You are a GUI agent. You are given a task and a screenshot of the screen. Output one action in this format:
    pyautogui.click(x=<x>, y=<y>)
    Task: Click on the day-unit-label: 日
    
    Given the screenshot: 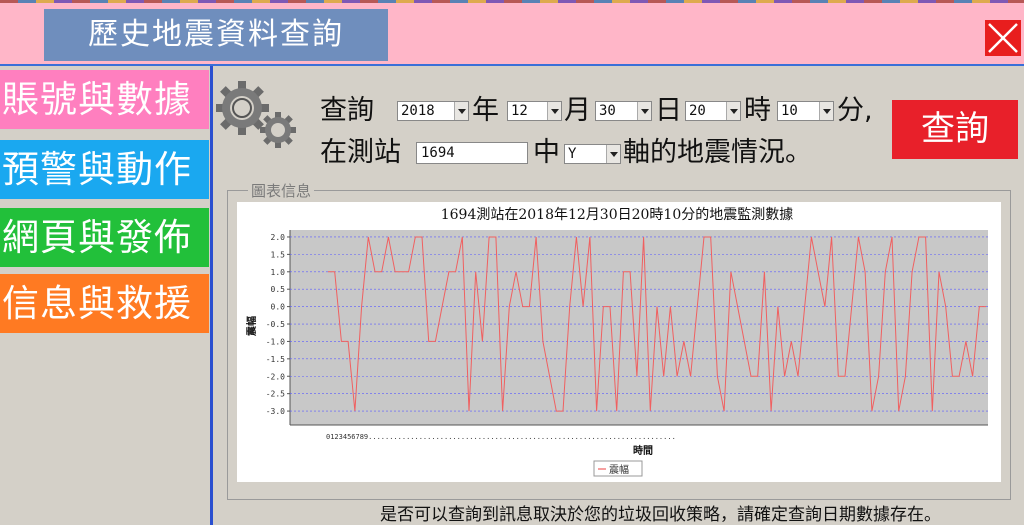 What is the action you would take?
    pyautogui.click(x=668, y=110)
    